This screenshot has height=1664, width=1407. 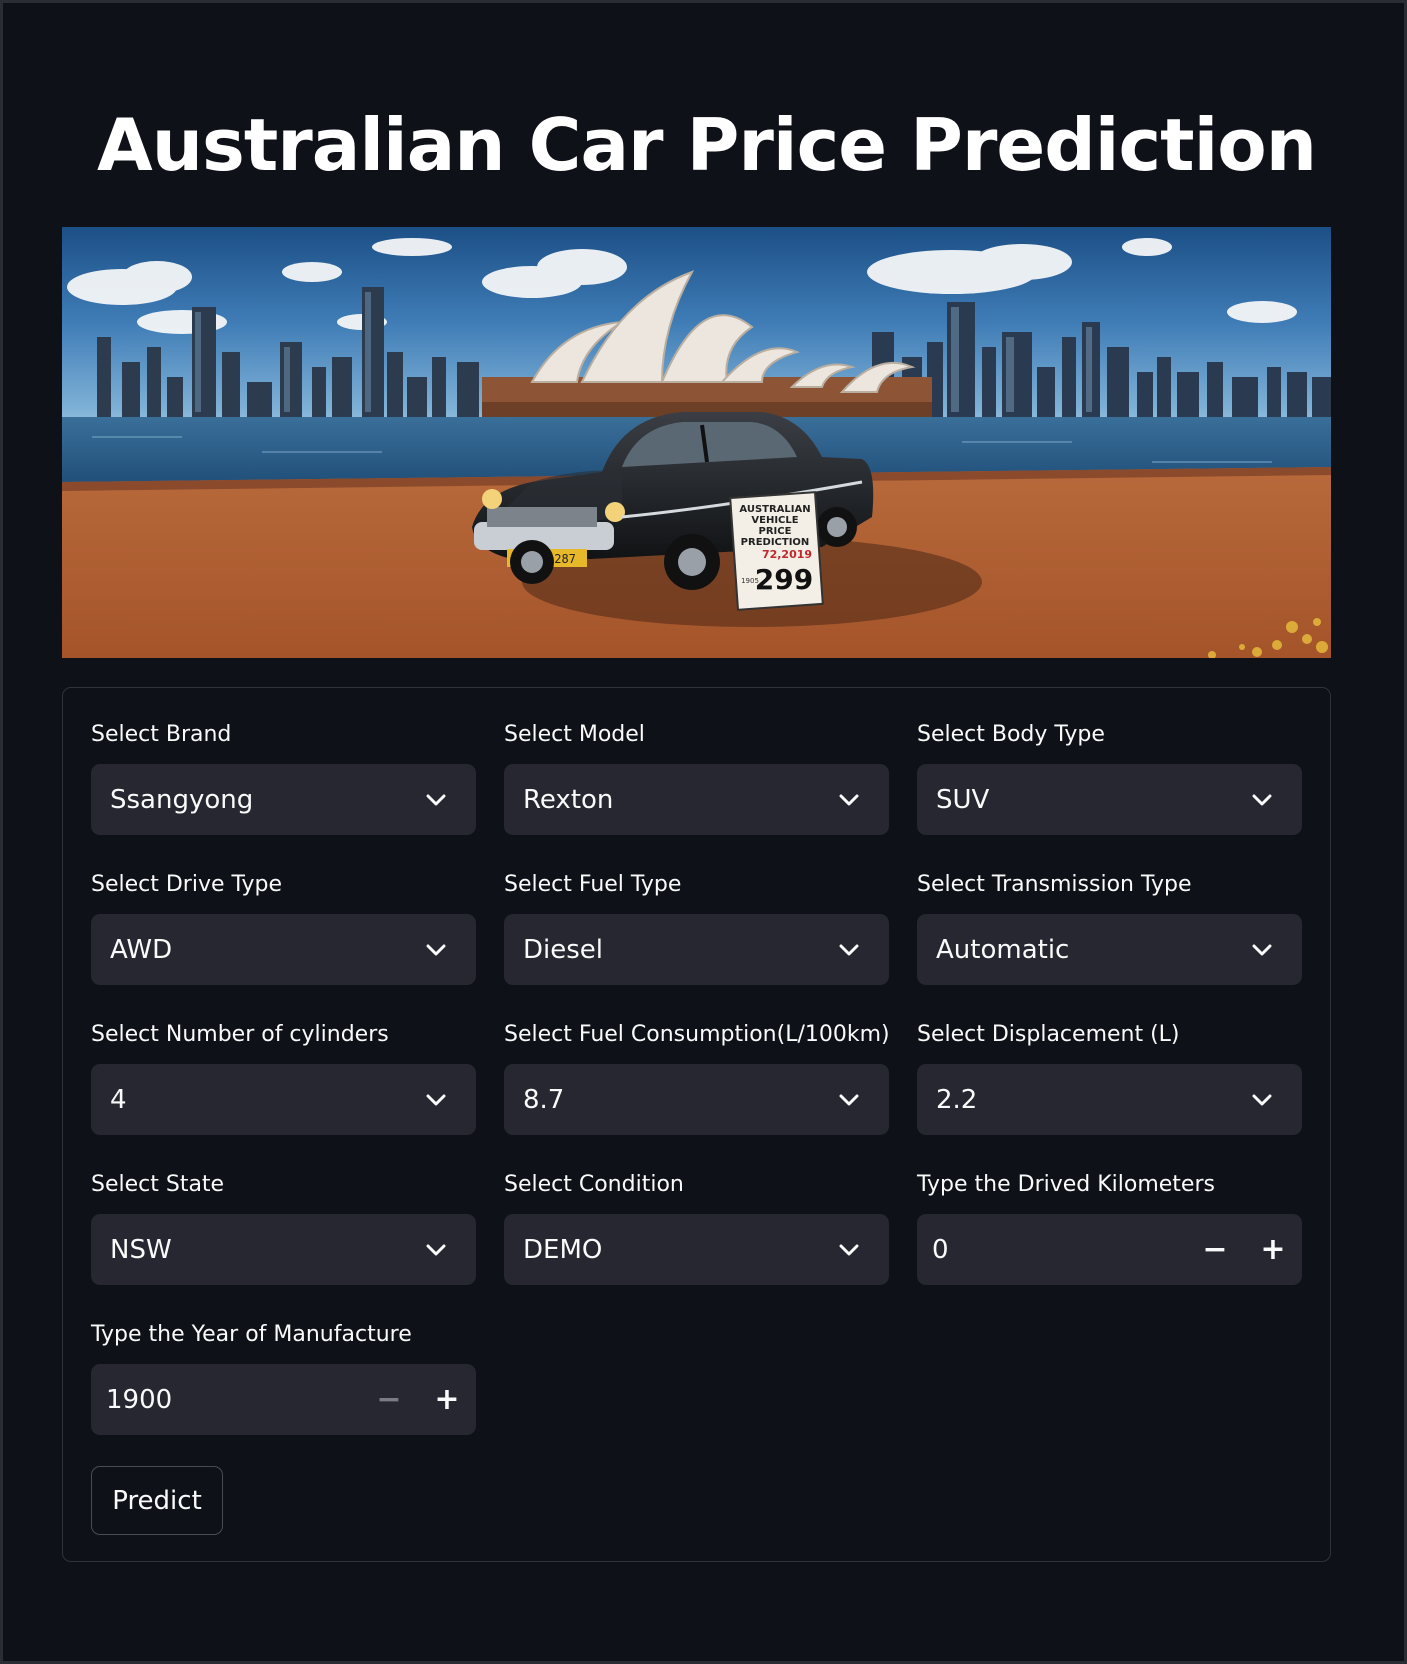 What do you see at coordinates (957, 1099) in the screenshot?
I see `displacement-value: 2.2` at bounding box center [957, 1099].